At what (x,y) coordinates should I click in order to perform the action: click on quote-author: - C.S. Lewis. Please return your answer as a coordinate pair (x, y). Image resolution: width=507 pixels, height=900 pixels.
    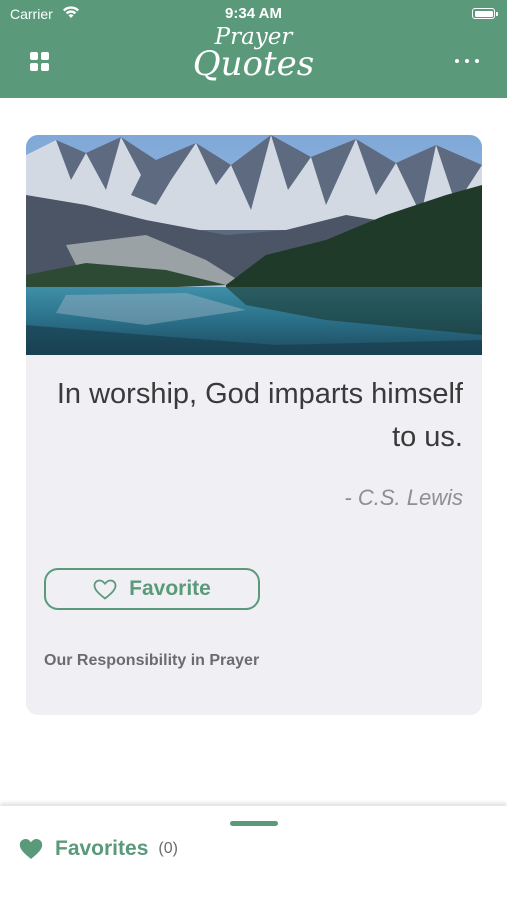
    Looking at the image, I should click on (403, 497).